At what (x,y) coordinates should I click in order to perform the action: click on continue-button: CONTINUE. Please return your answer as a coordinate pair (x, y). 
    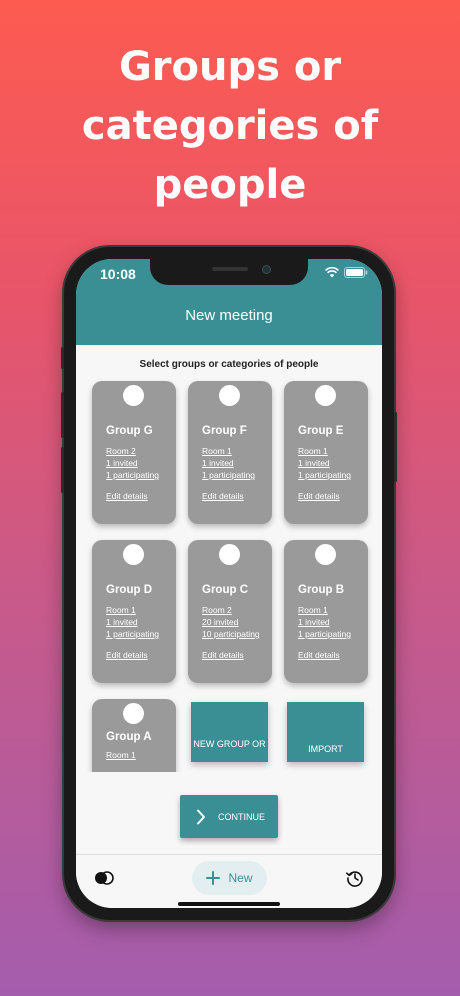
    Looking at the image, I should click on (229, 816).